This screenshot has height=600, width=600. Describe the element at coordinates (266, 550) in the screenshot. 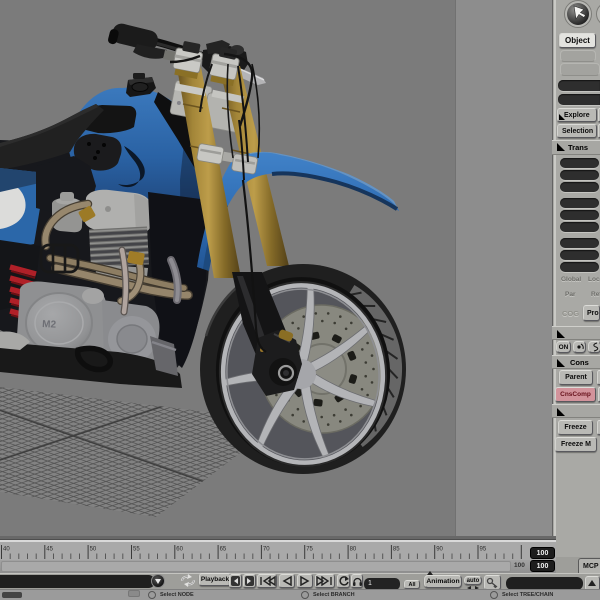

I see `svg-text: 70` at that location.